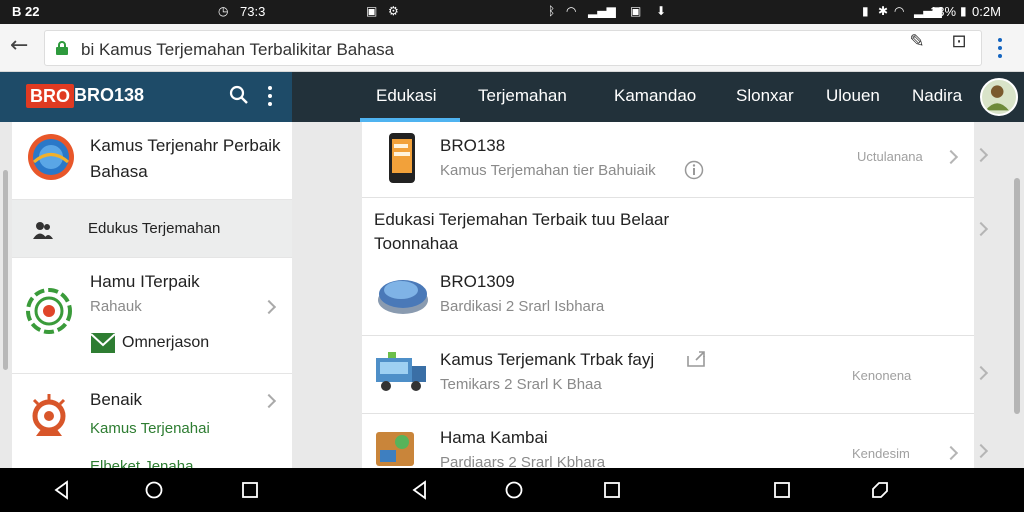 Image resolution: width=1024 pixels, height=512 pixels. I want to click on brand-name: BRO138, so click(109, 95).